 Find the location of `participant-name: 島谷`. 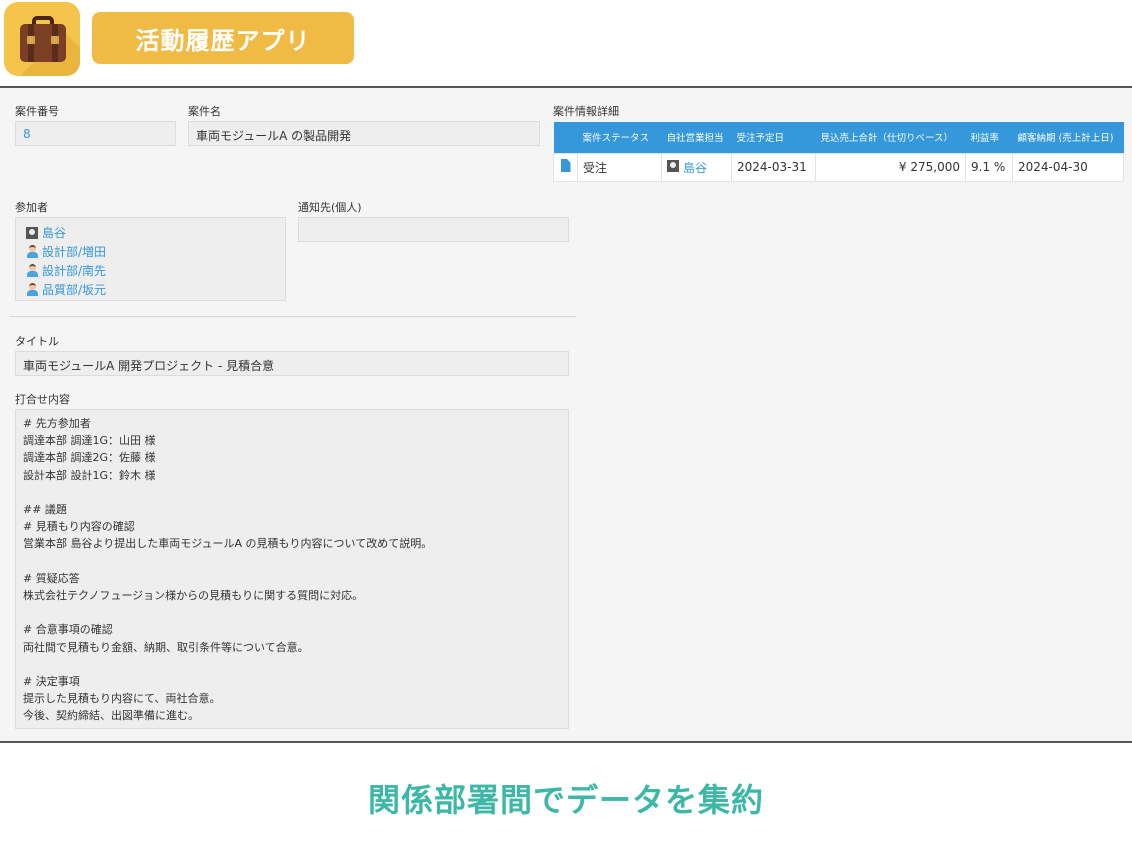

participant-name: 島谷 is located at coordinates (54, 232).